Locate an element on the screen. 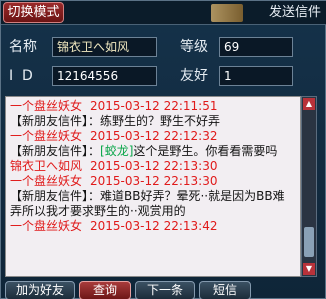 The image size is (326, 299). scroll-thumb is located at coordinates (309, 242).